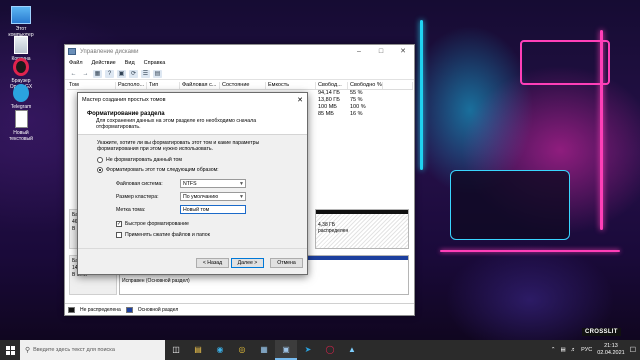 The image size is (640, 360). I want to click on wizard-footer: < Назад Далее > Отмена, so click(192, 261).